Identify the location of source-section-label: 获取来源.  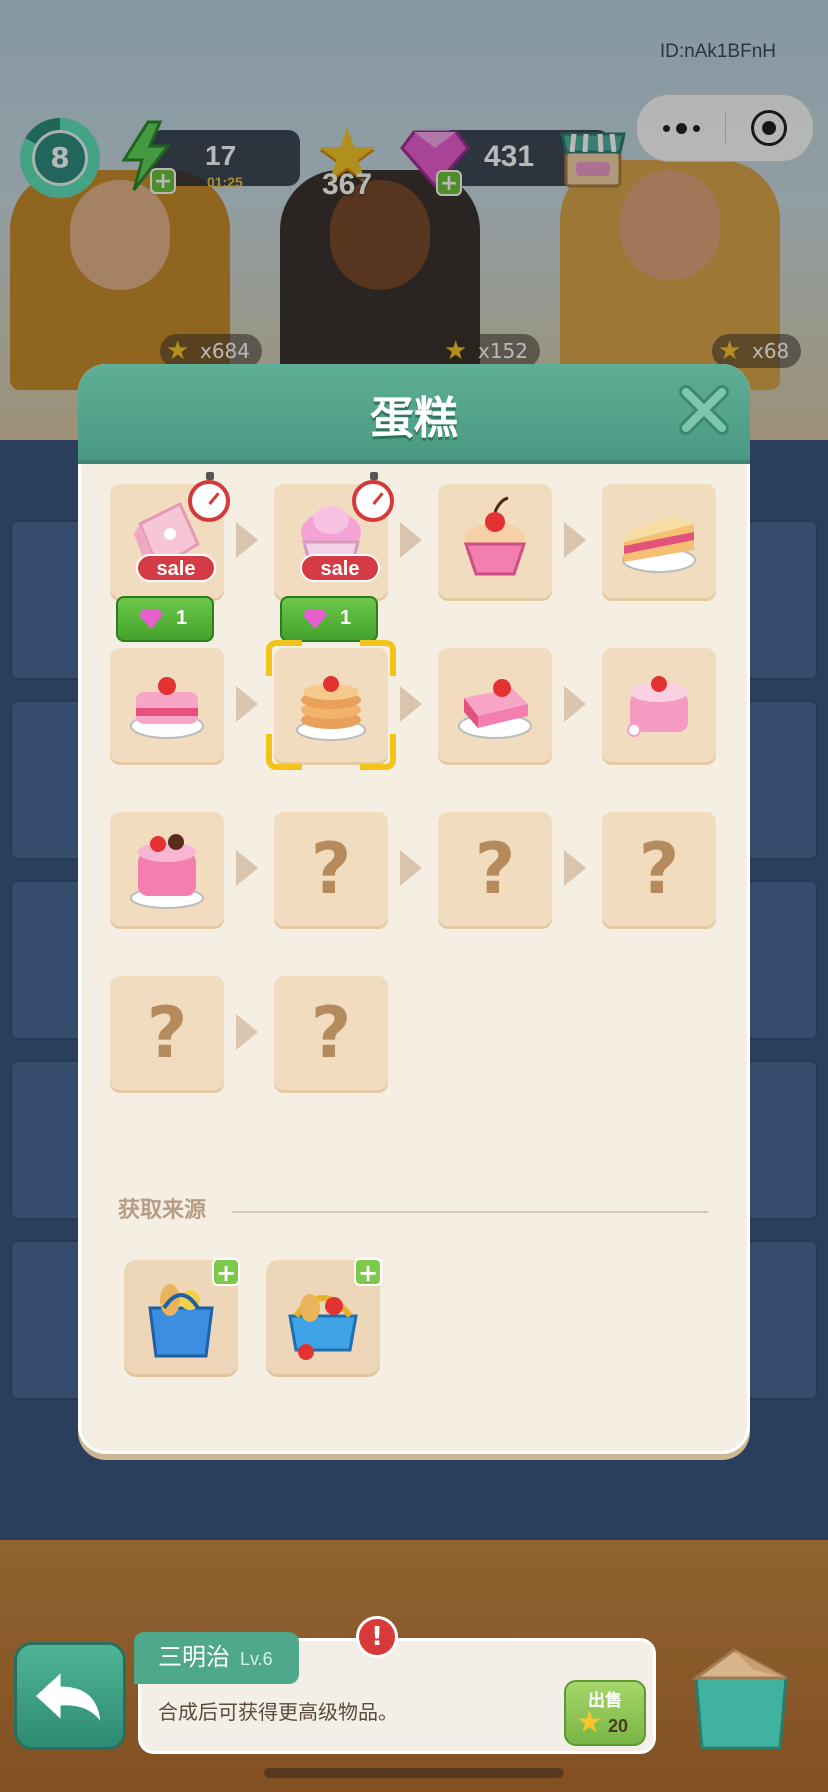
(162, 1210).